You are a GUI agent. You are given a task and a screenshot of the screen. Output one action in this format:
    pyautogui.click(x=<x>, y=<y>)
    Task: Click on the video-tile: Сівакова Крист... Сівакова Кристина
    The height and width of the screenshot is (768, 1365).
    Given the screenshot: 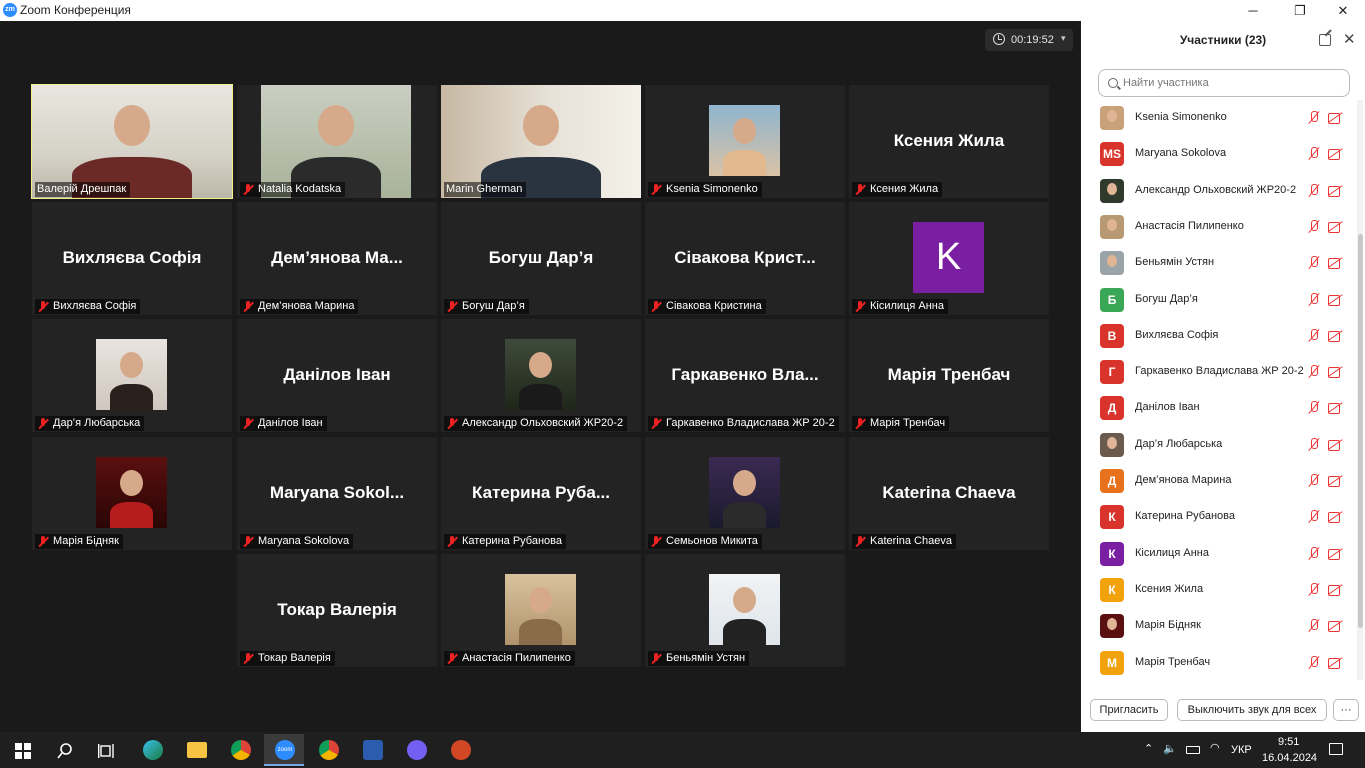 What is the action you would take?
    pyautogui.click(x=745, y=258)
    